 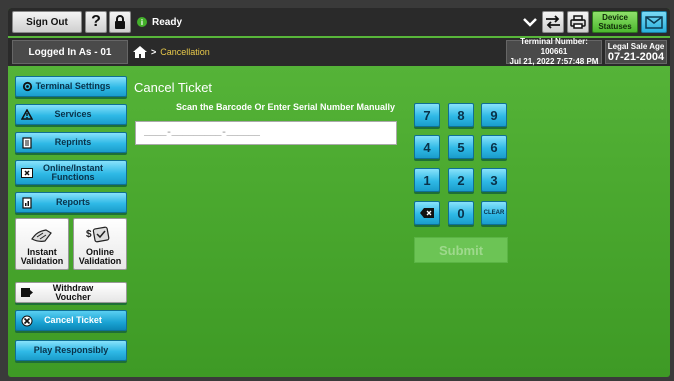 I want to click on legal-sale-age-label: Legal Sale Age, so click(x=636, y=46).